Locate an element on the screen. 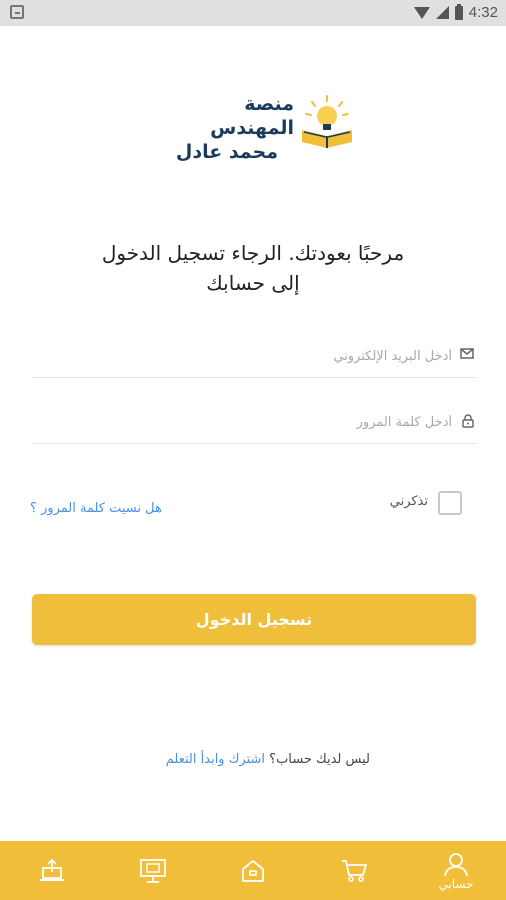 The height and width of the screenshot is (900, 506). lock-icon is located at coordinates (468, 421).